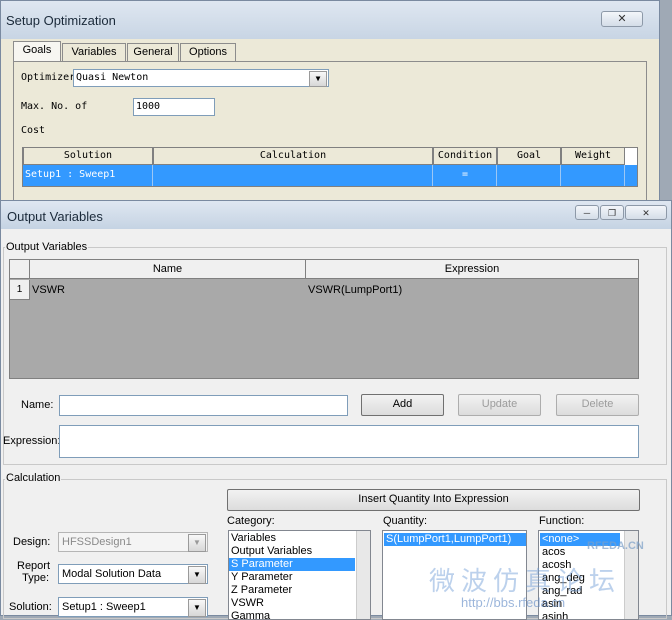 This screenshot has width=672, height=620. What do you see at coordinates (55, 216) in the screenshot?
I see `window-title: Output Variables` at bounding box center [55, 216].